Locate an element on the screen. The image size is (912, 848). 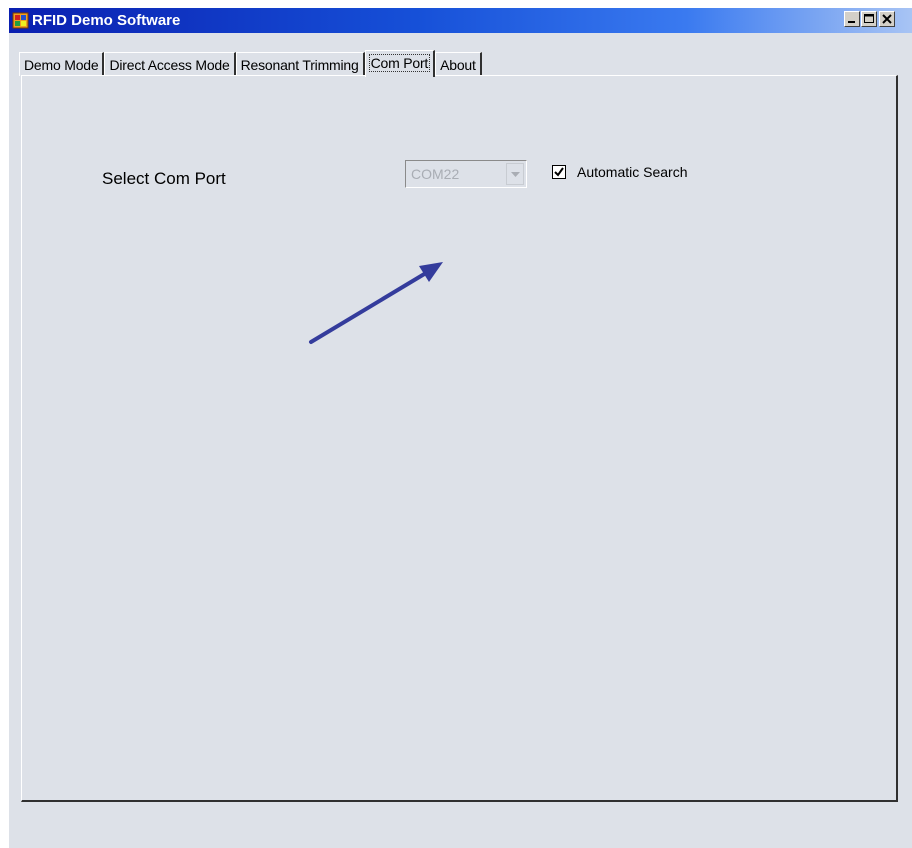
tab-com-port-label: Com Port is located at coordinates (399, 63).